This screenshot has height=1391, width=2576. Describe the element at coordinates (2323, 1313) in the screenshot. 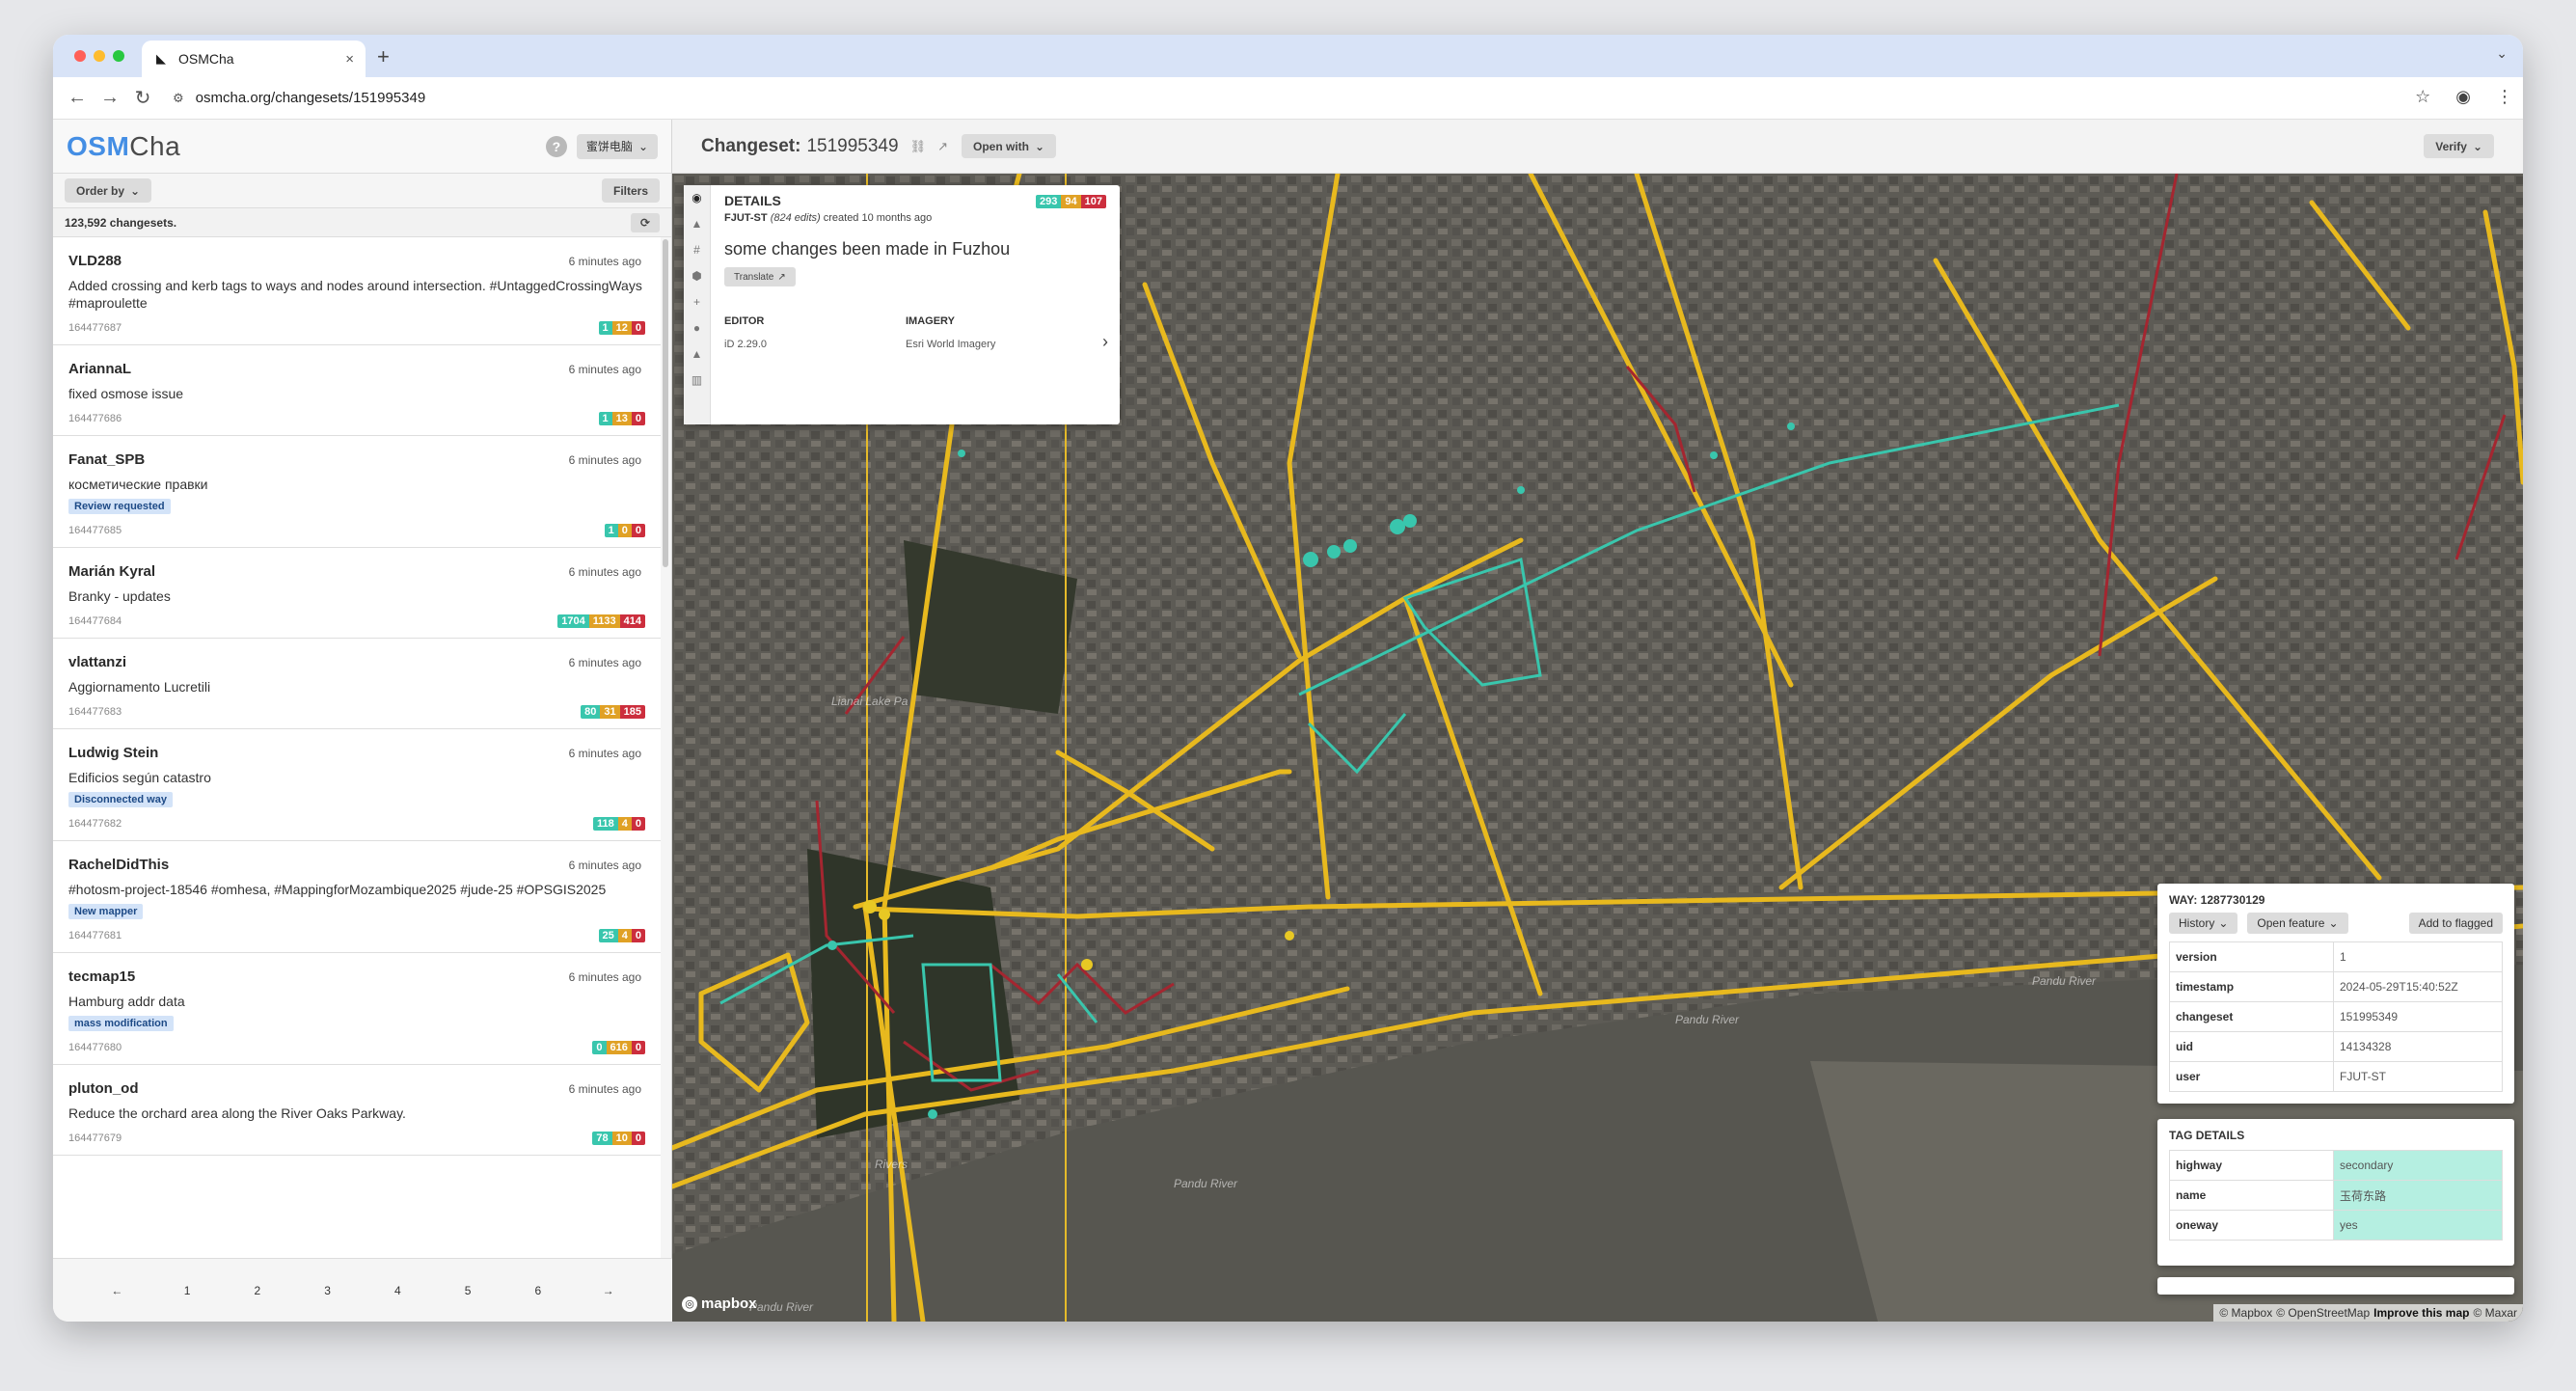

I see `attribution-osm: © OpenStreetMap` at that location.